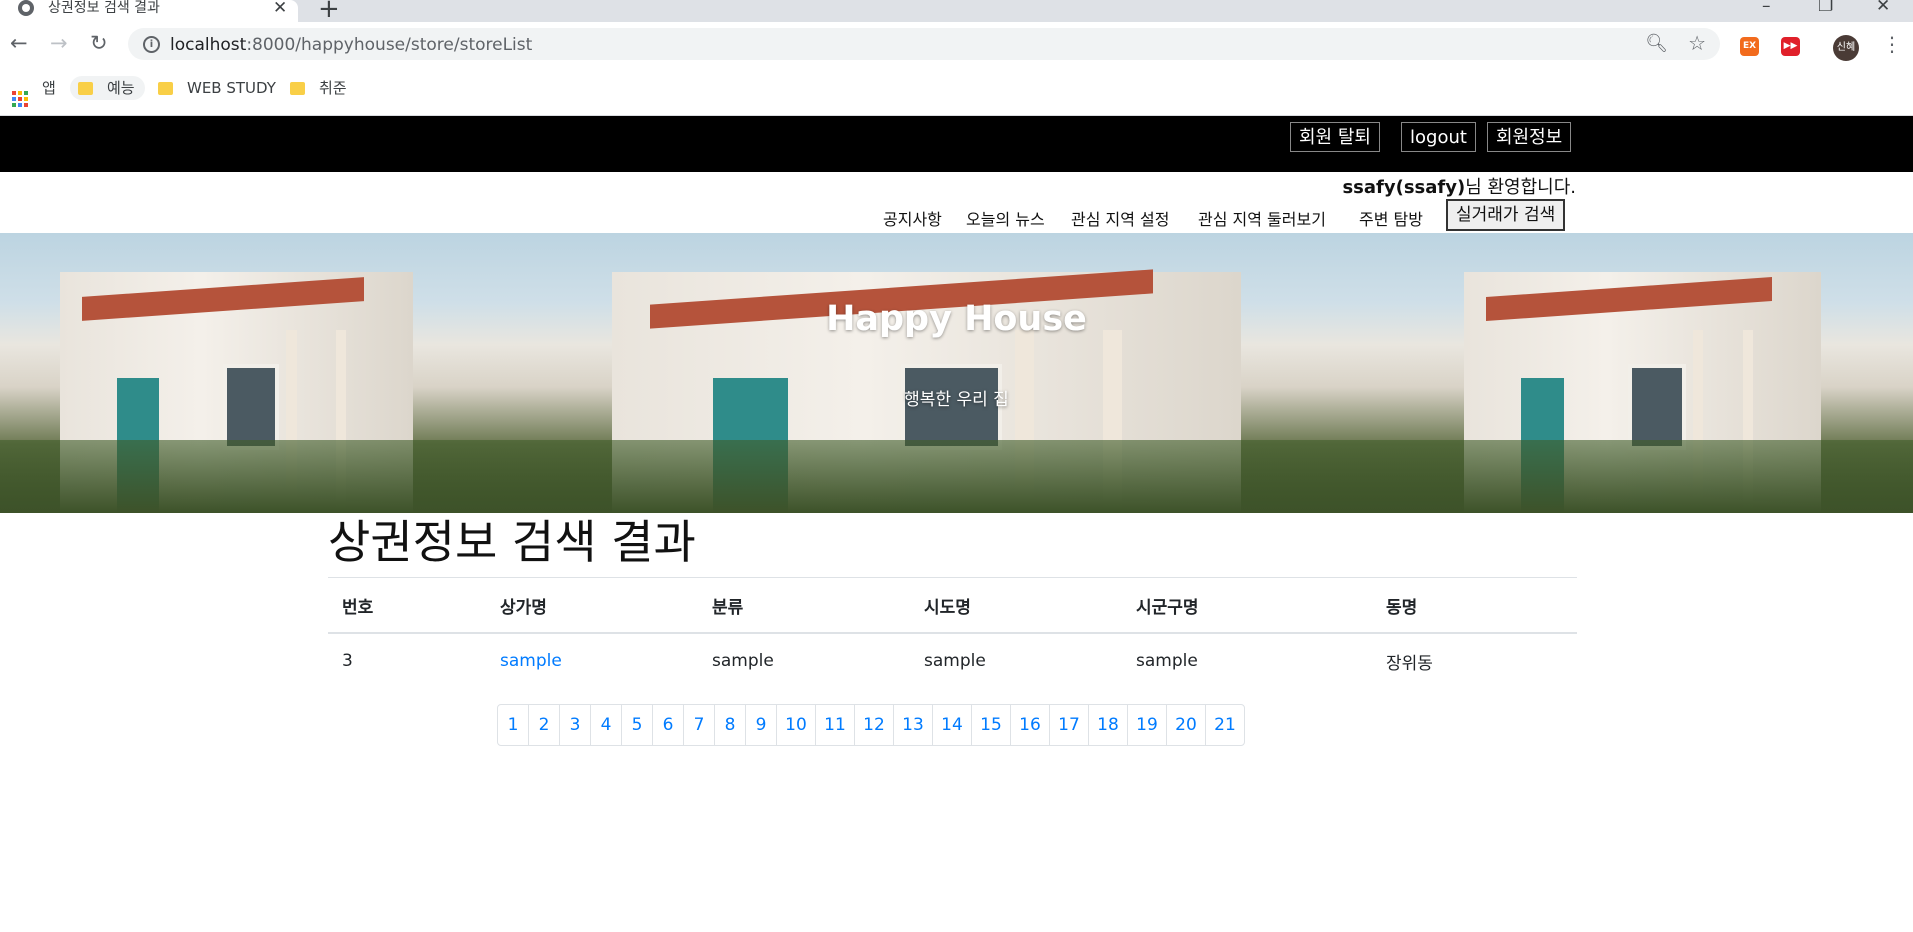 The width and height of the screenshot is (1913, 932). What do you see at coordinates (1790, 46) in the screenshot?
I see `extension-video-icon: ▶▶` at bounding box center [1790, 46].